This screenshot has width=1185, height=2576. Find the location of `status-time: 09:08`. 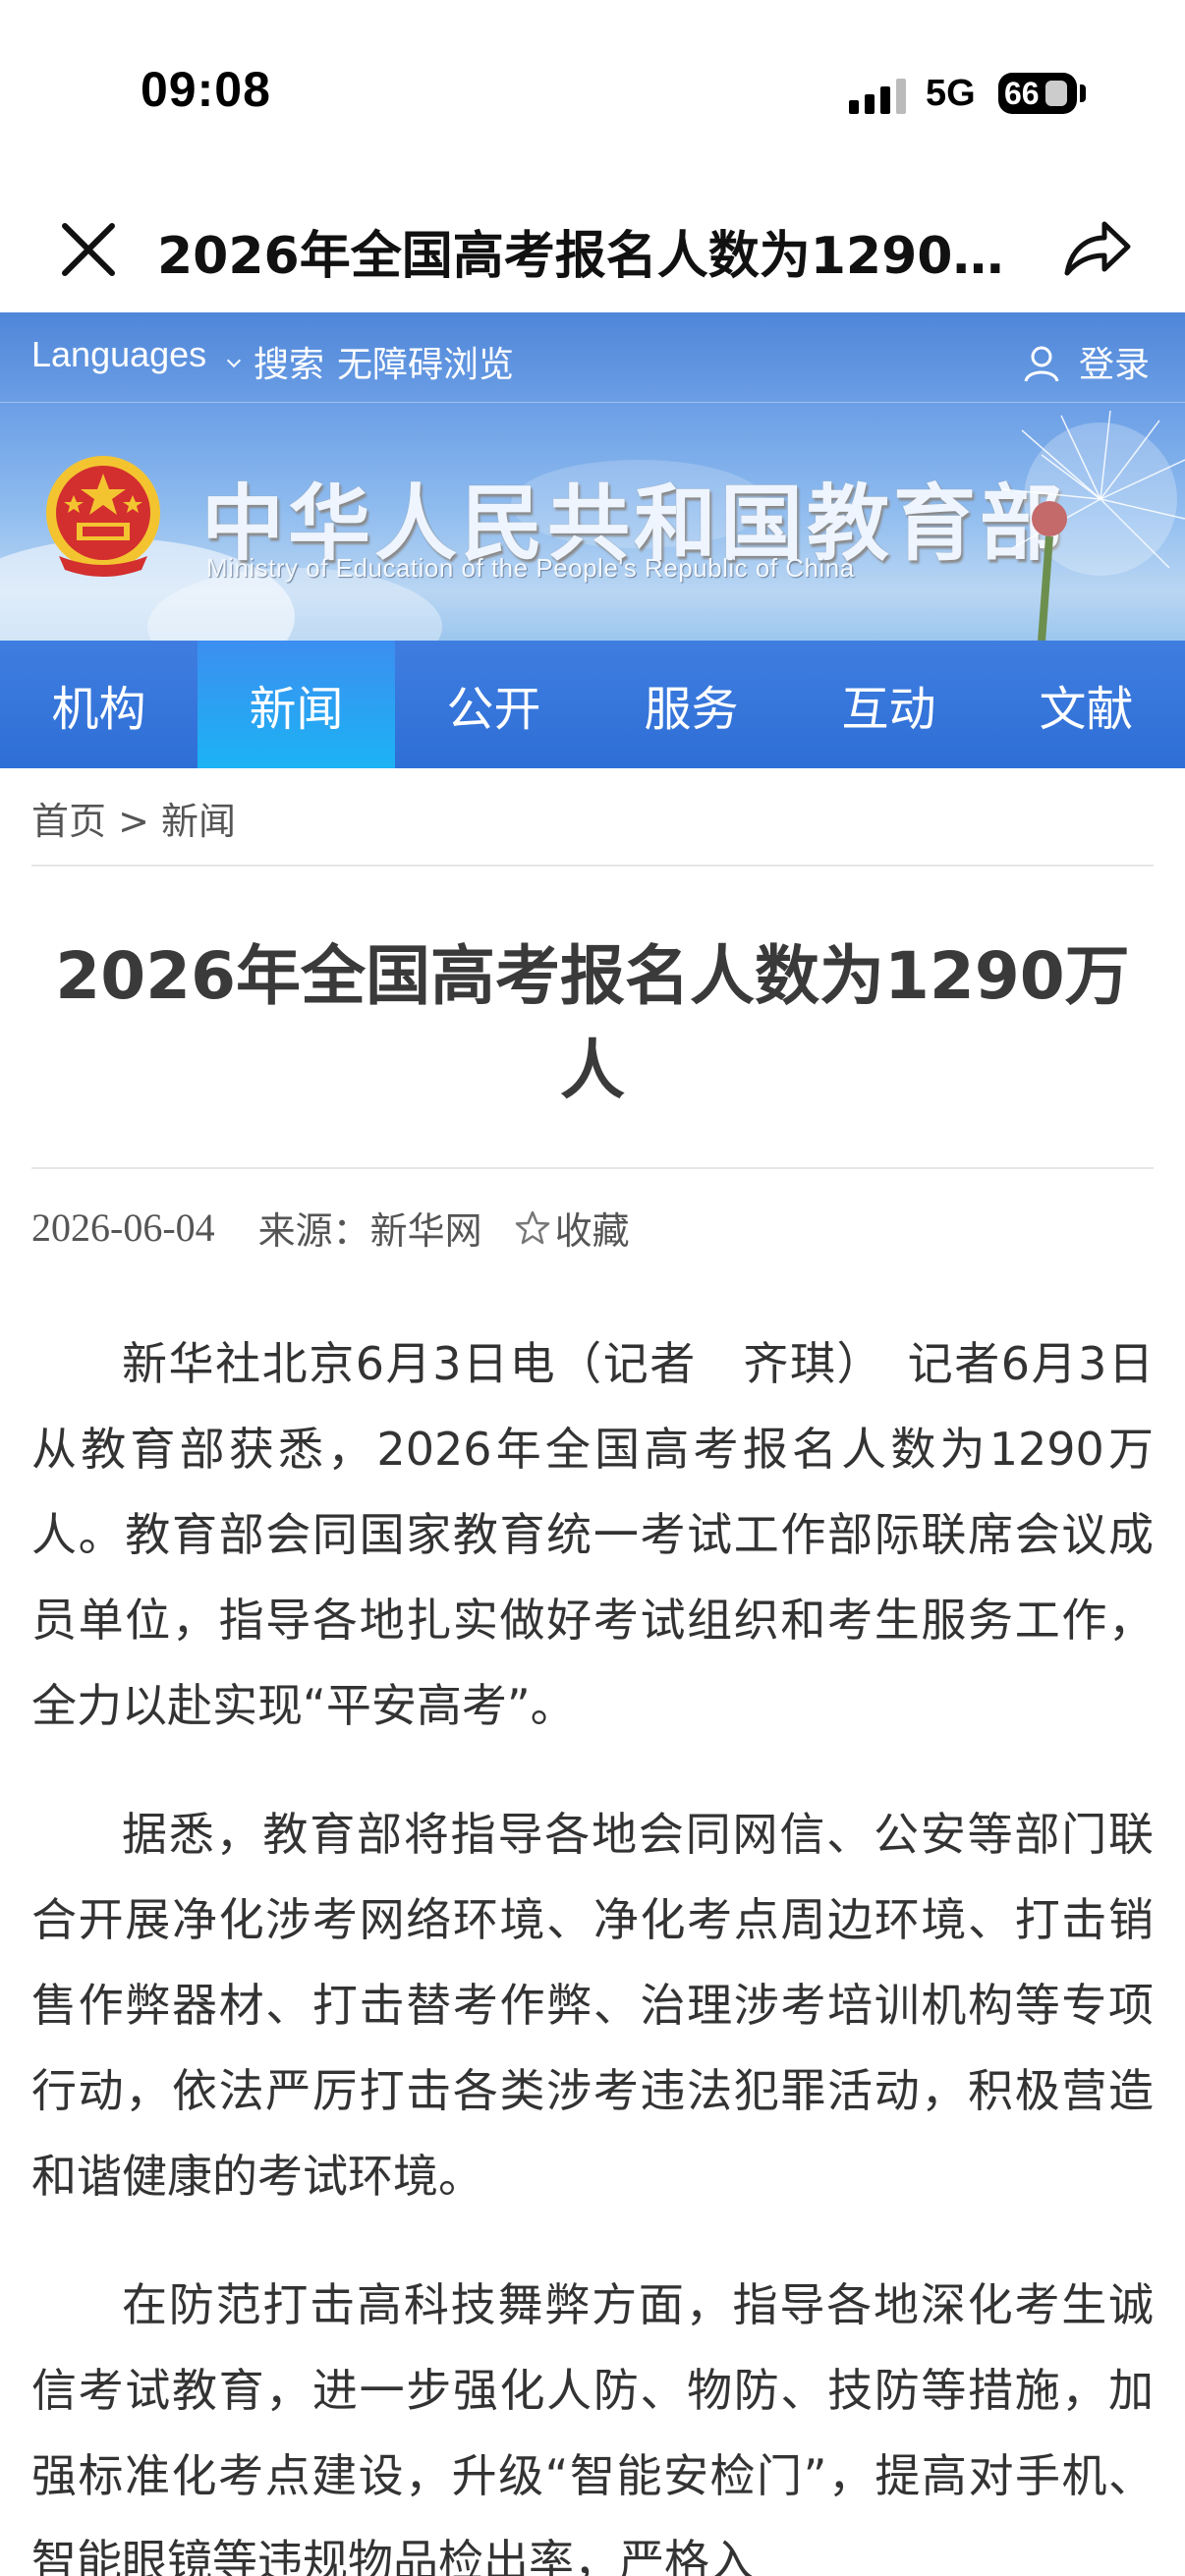

status-time: 09:08 is located at coordinates (206, 89).